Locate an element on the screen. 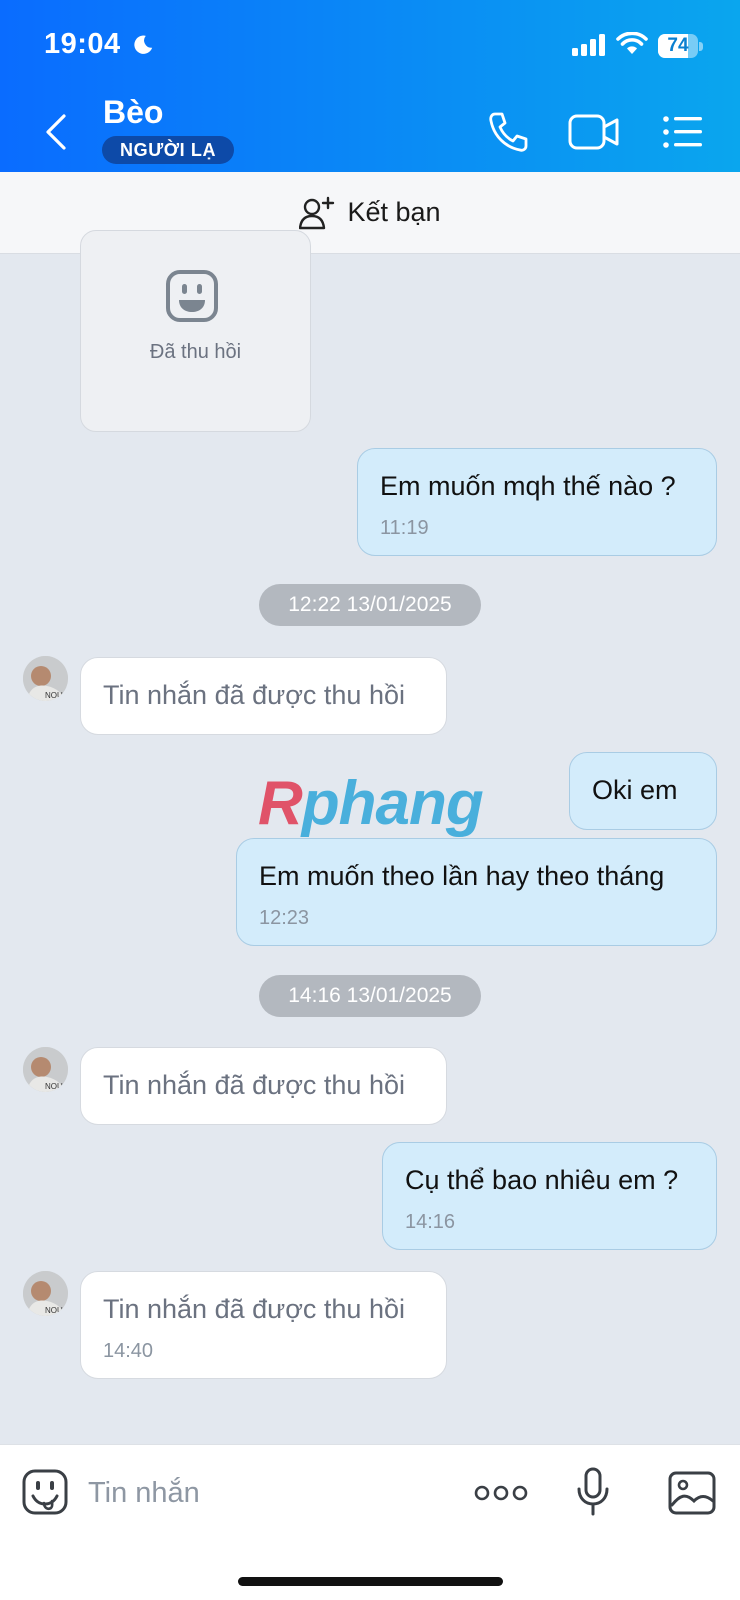  outgoing-message: Cụ thể bao nhiêu em ? 14:16 is located at coordinates (549, 1196).